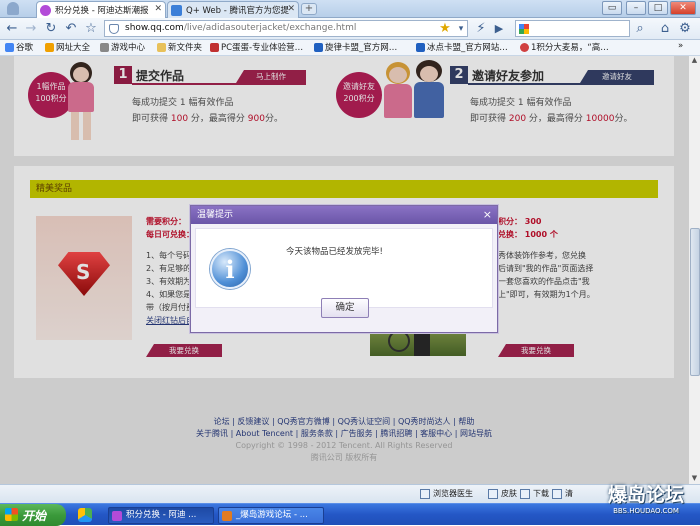 This screenshot has height=526, width=700. I want to click on site-directory-icon, so click(49, 47).